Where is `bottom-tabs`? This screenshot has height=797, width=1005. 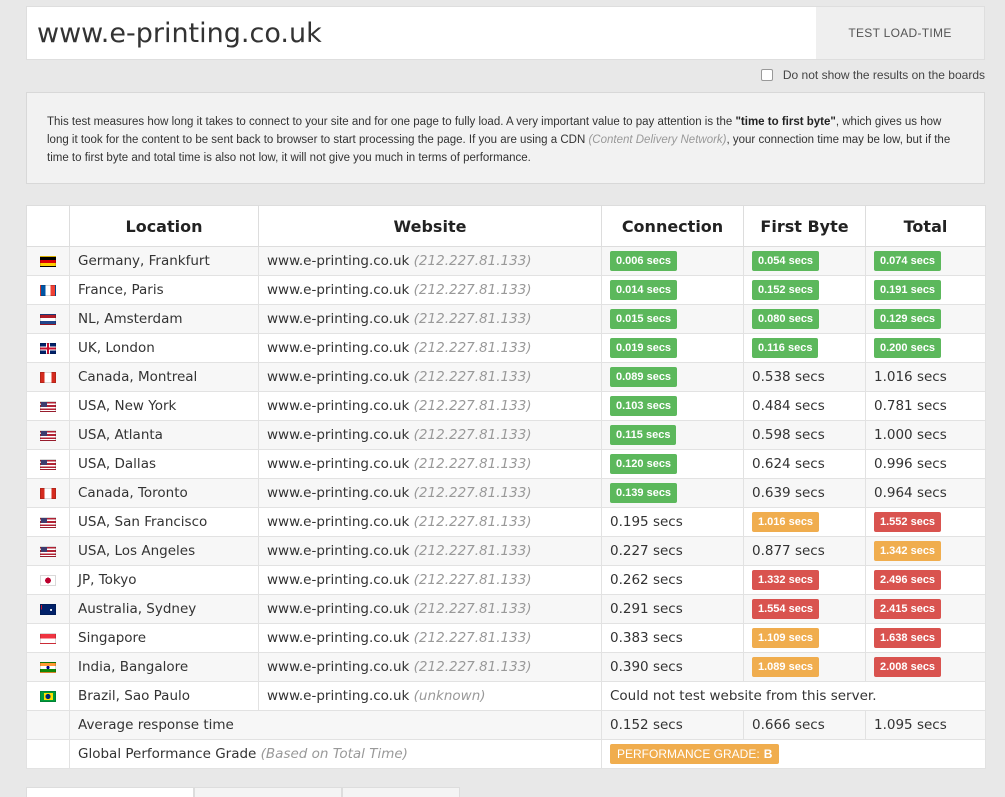 bottom-tabs is located at coordinates (243, 792).